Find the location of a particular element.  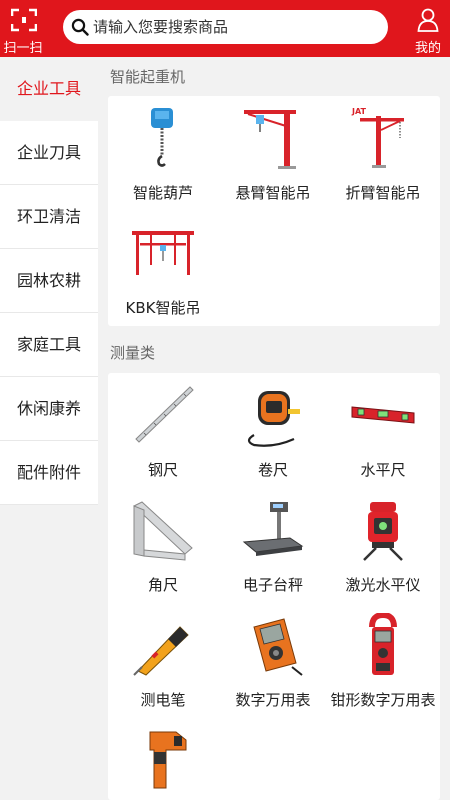

search-box is located at coordinates (225, 27).